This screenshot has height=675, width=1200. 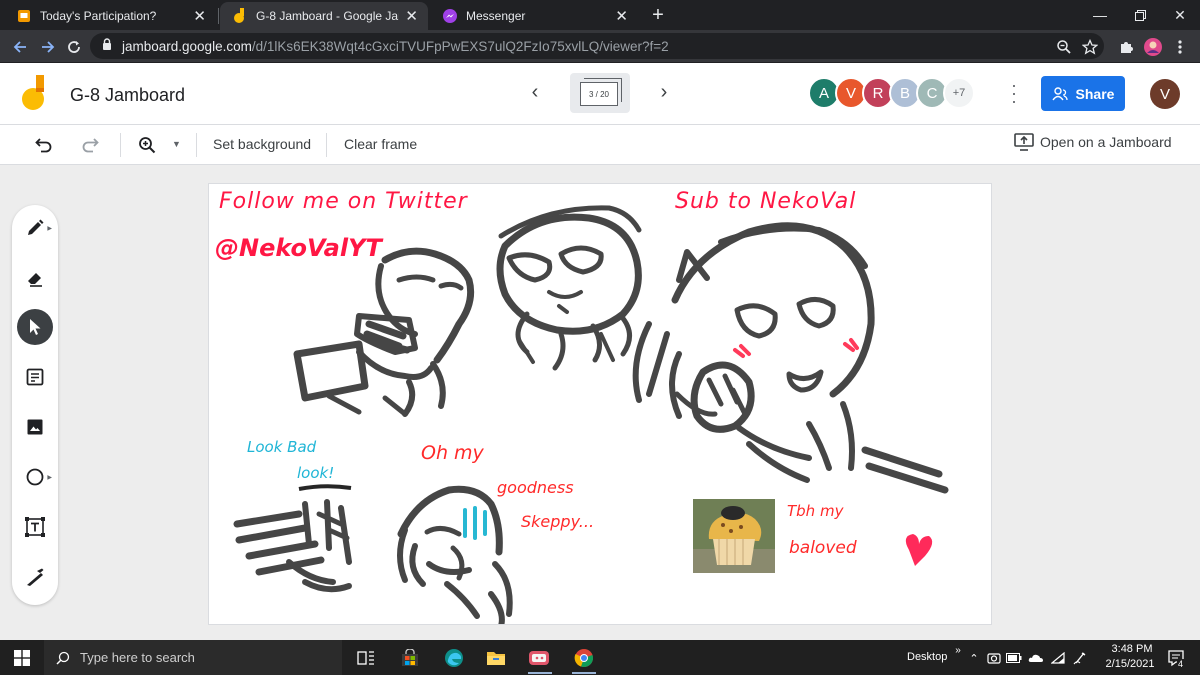 What do you see at coordinates (218, 16) in the screenshot?
I see `tab-divider` at bounding box center [218, 16].